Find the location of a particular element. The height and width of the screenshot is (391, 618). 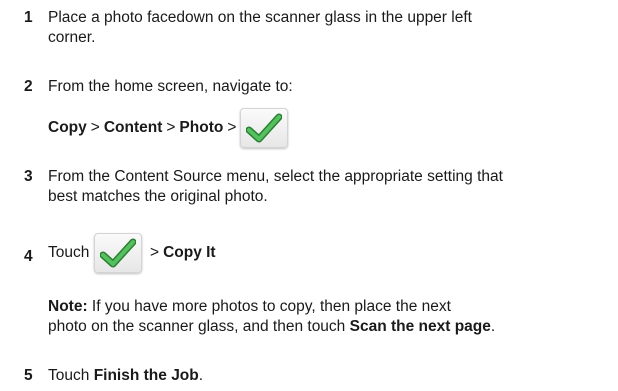

step-text: Touch > Copy It is located at coordinates (328, 253).